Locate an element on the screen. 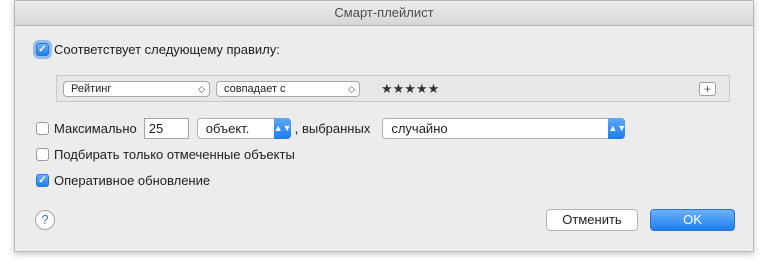  selected-by-value: случайно is located at coordinates (419, 128).